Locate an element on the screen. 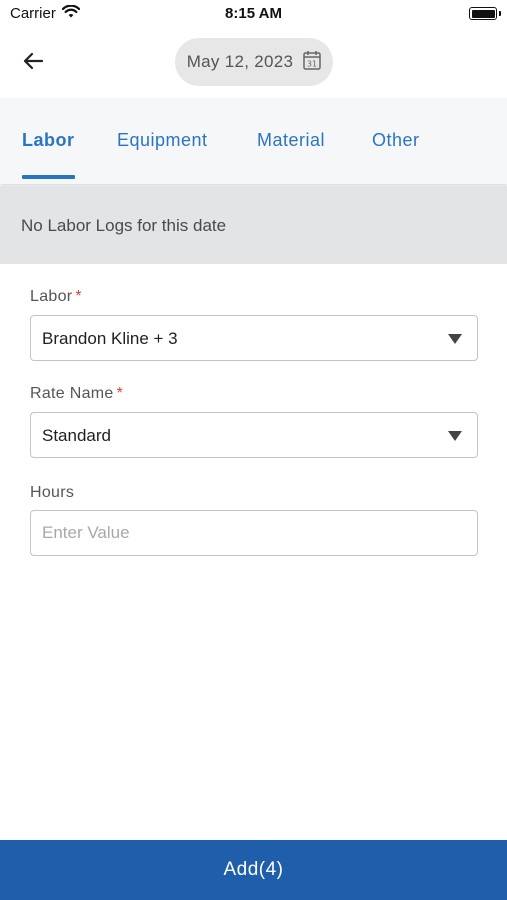 This screenshot has width=507, height=900. add-button-label: Add(4) is located at coordinates (253, 869).